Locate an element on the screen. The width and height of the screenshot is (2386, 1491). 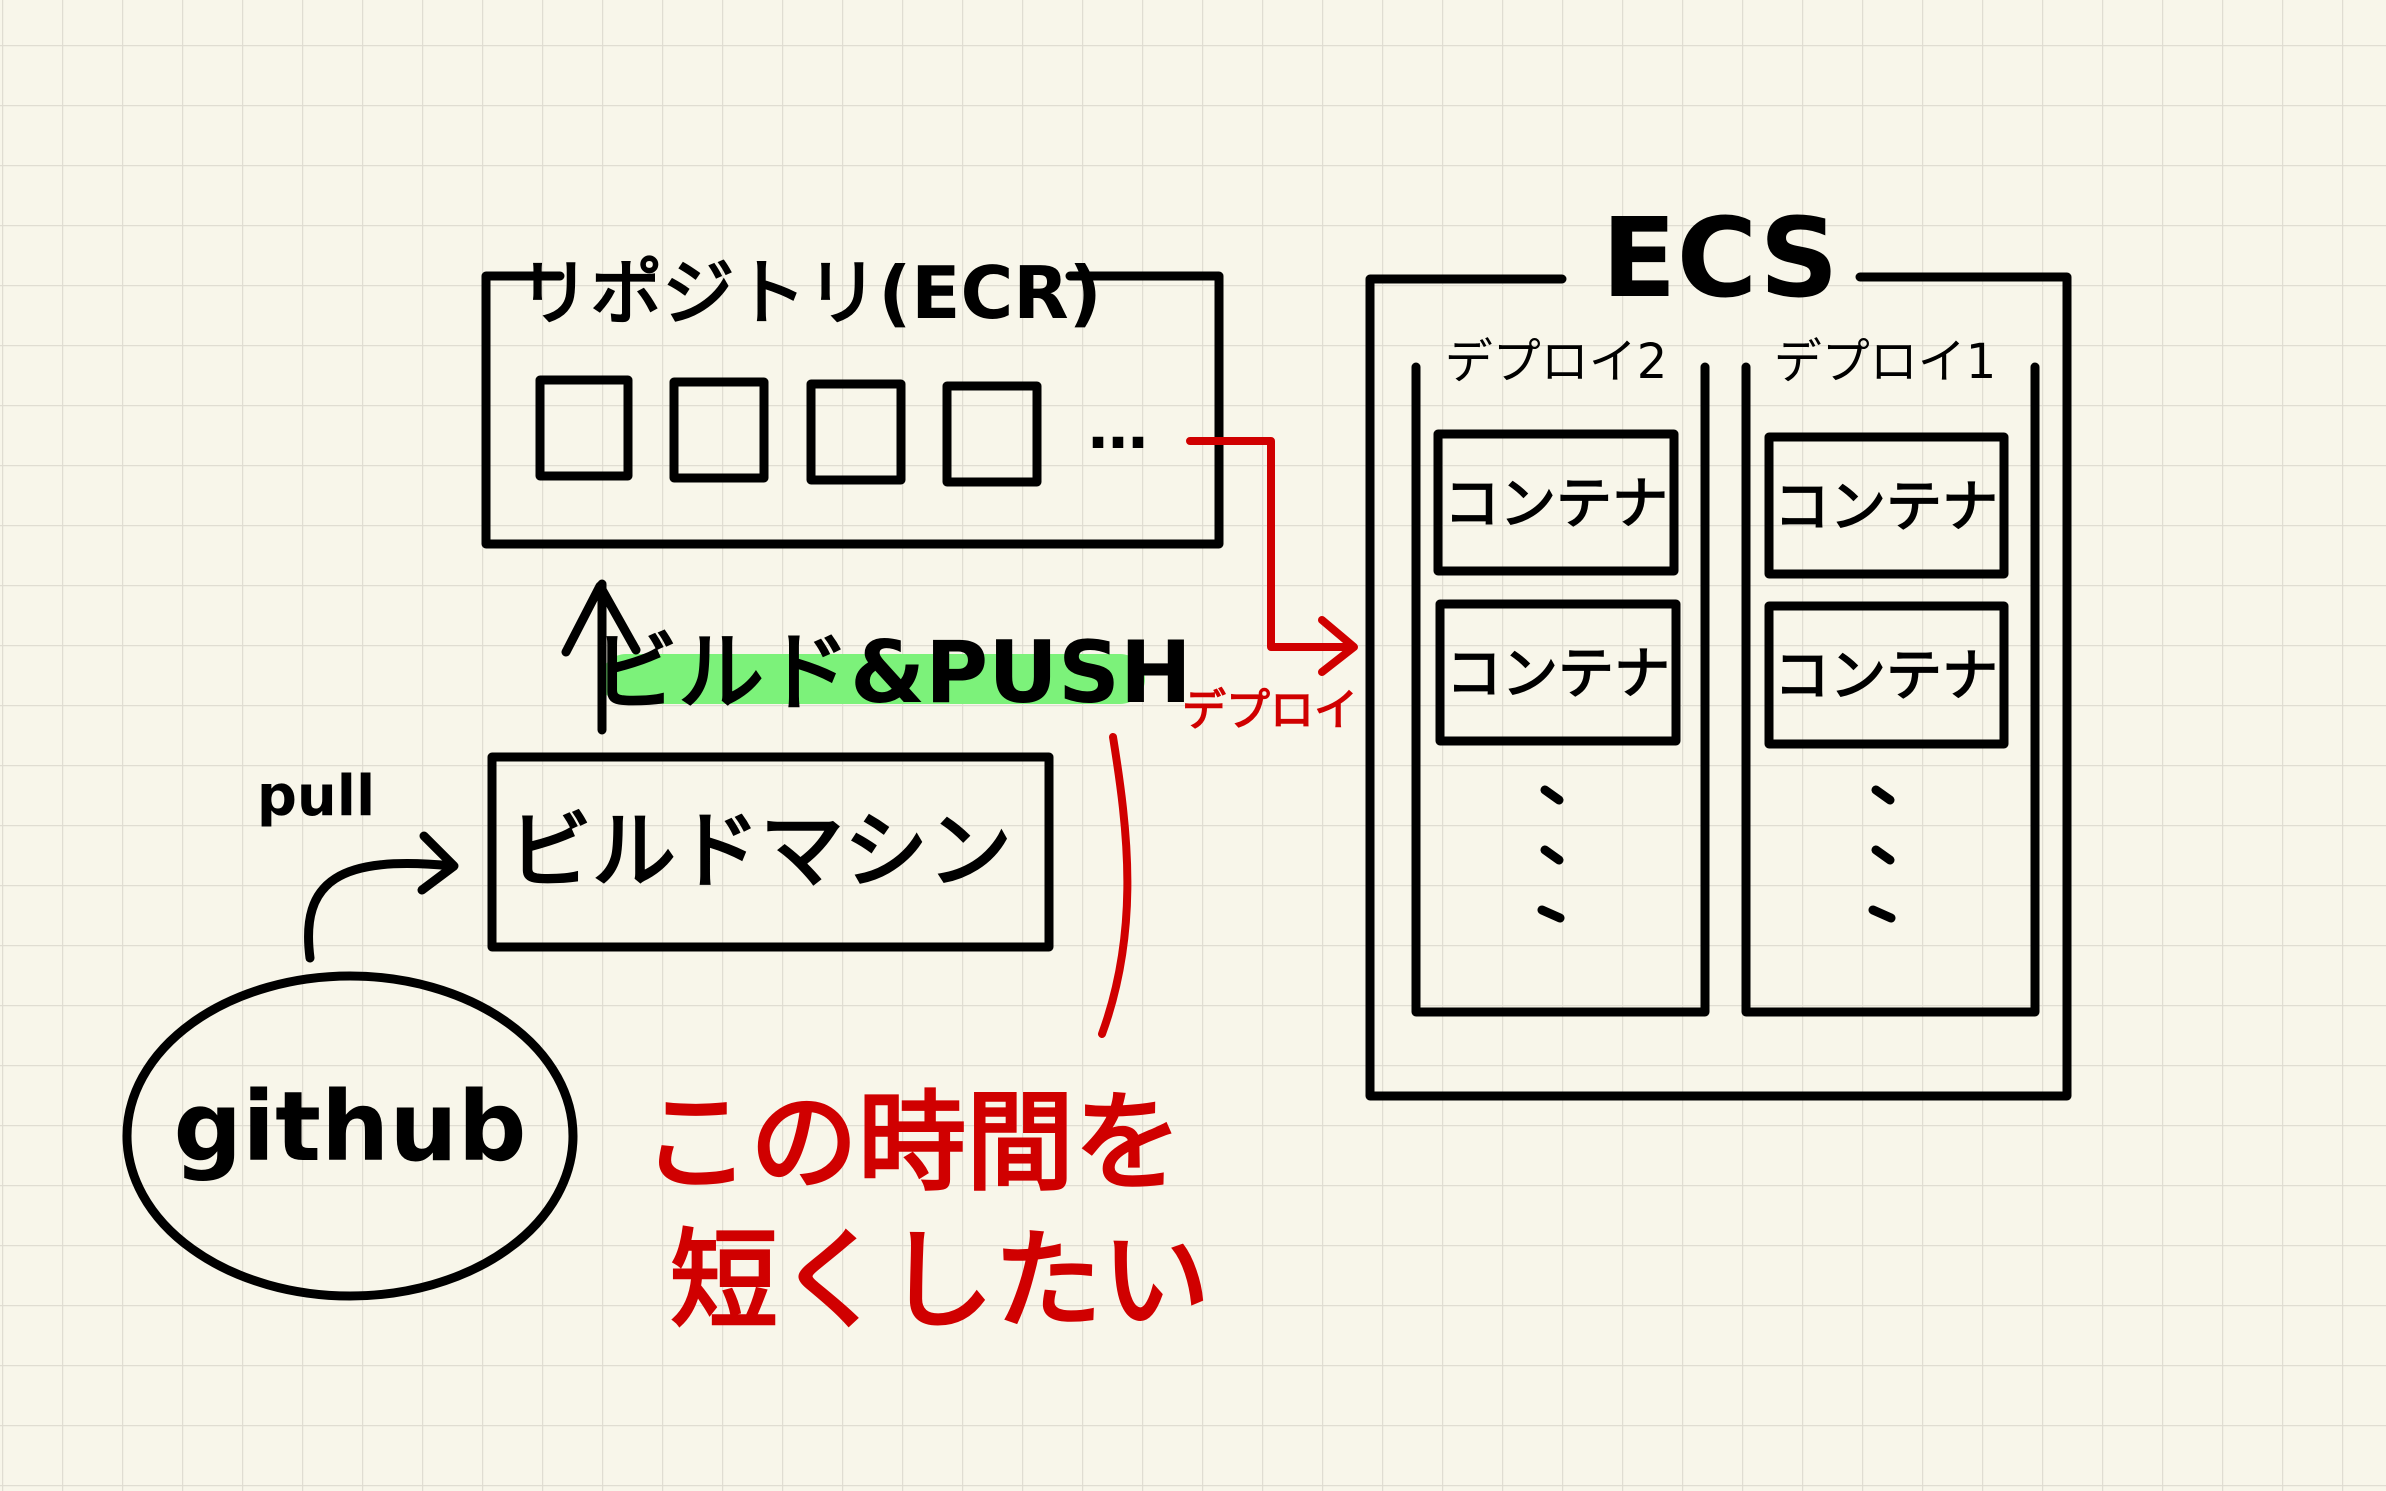
build-machine-label: ビルドマシン is located at coordinates (760, 851).